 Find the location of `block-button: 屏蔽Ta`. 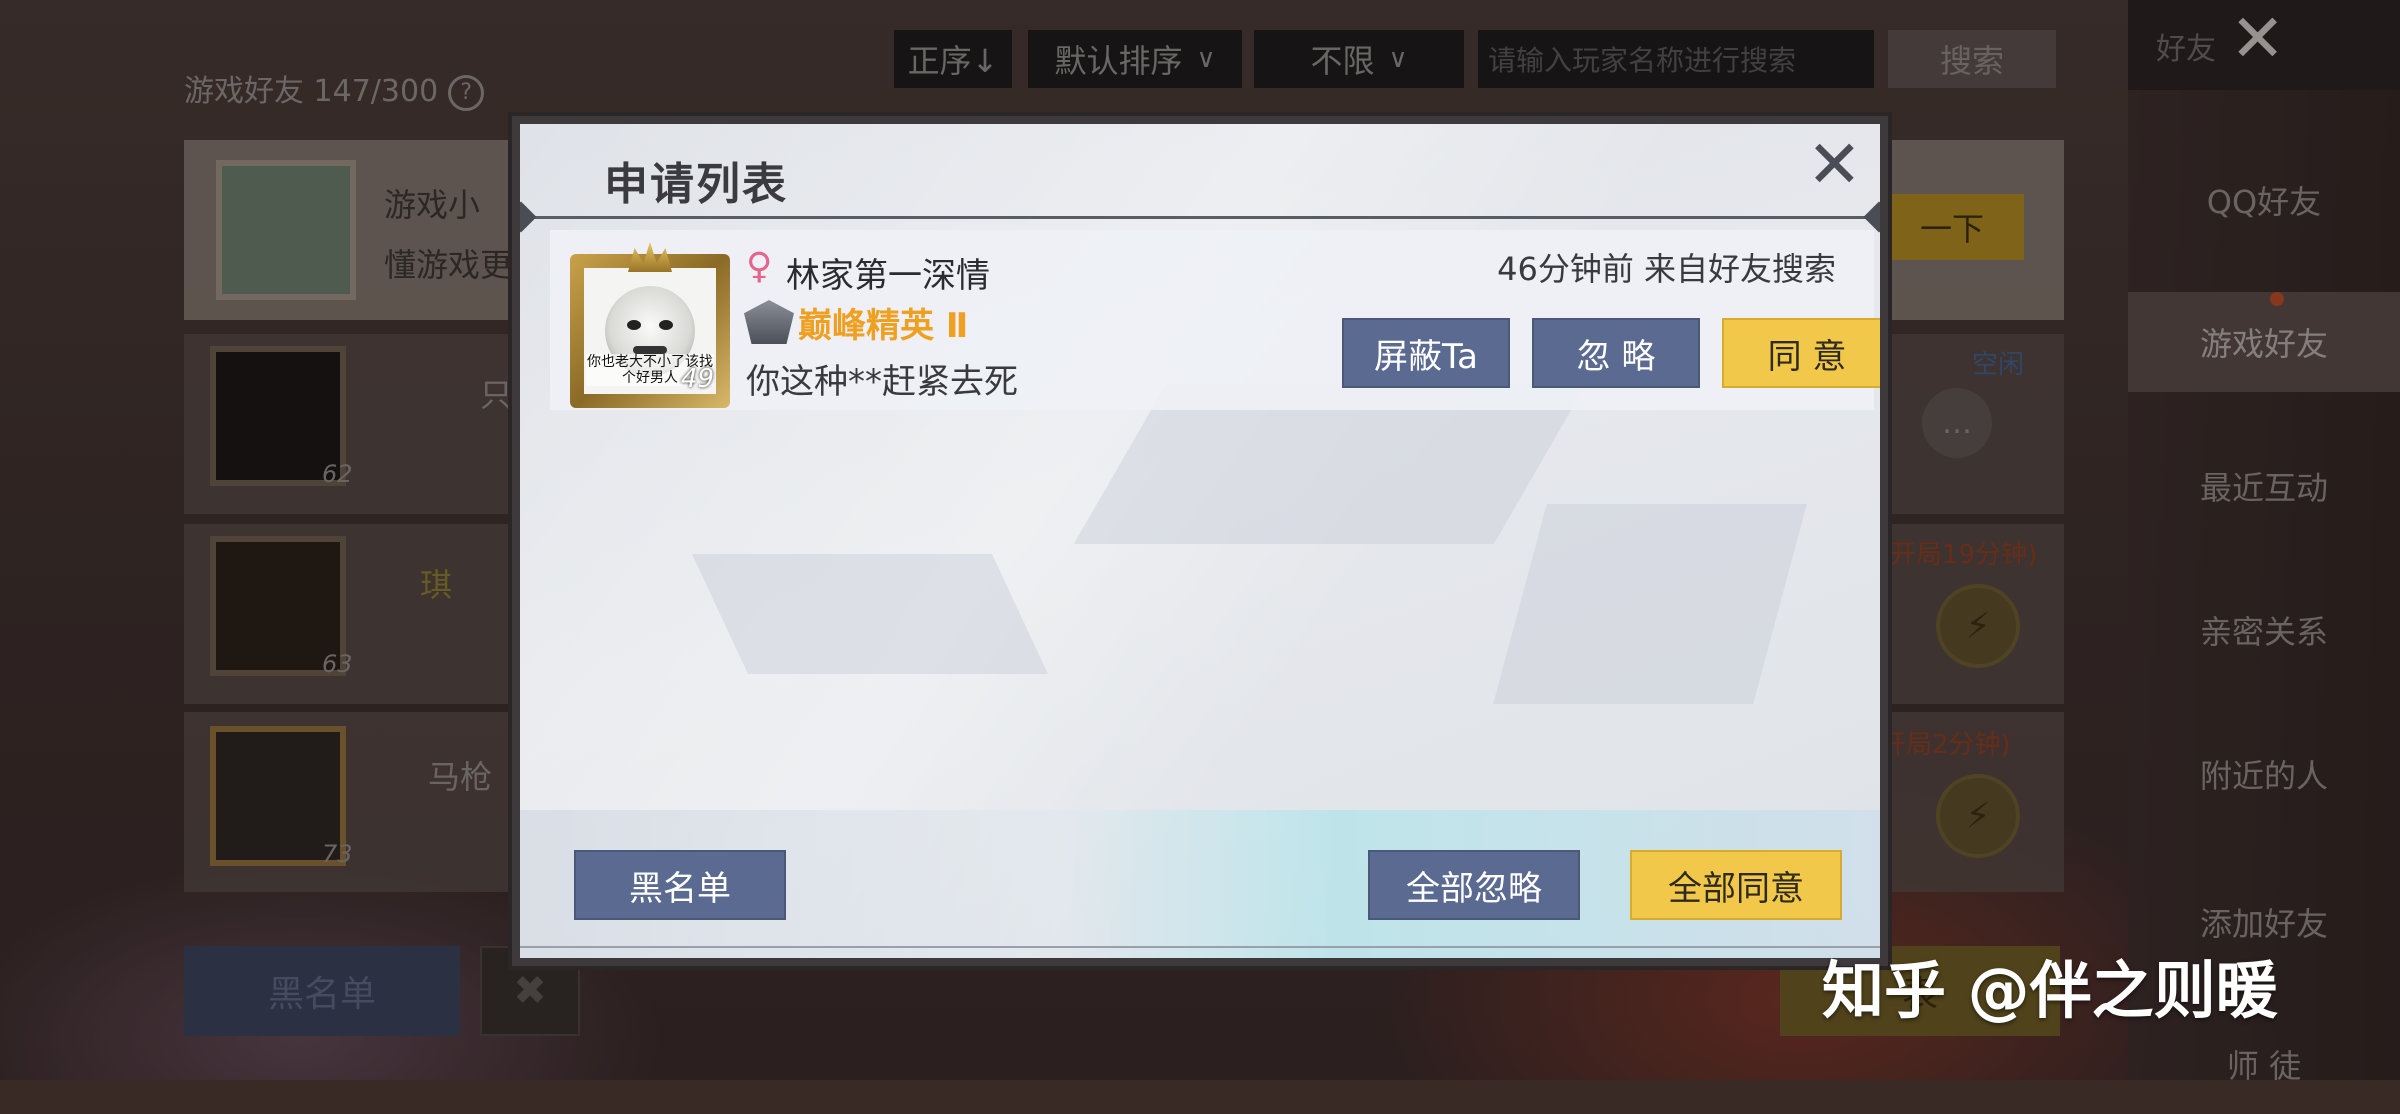

block-button: 屏蔽Ta is located at coordinates (1426, 353).